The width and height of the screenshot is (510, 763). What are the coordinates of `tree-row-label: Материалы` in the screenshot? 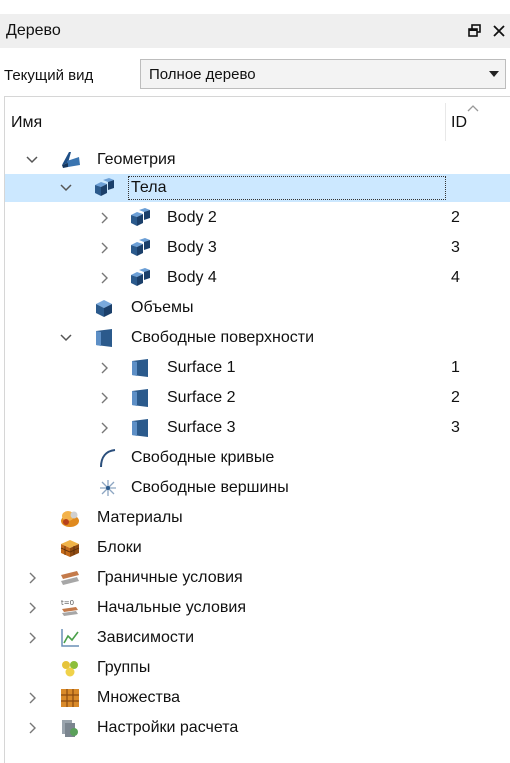 It's located at (140, 517).